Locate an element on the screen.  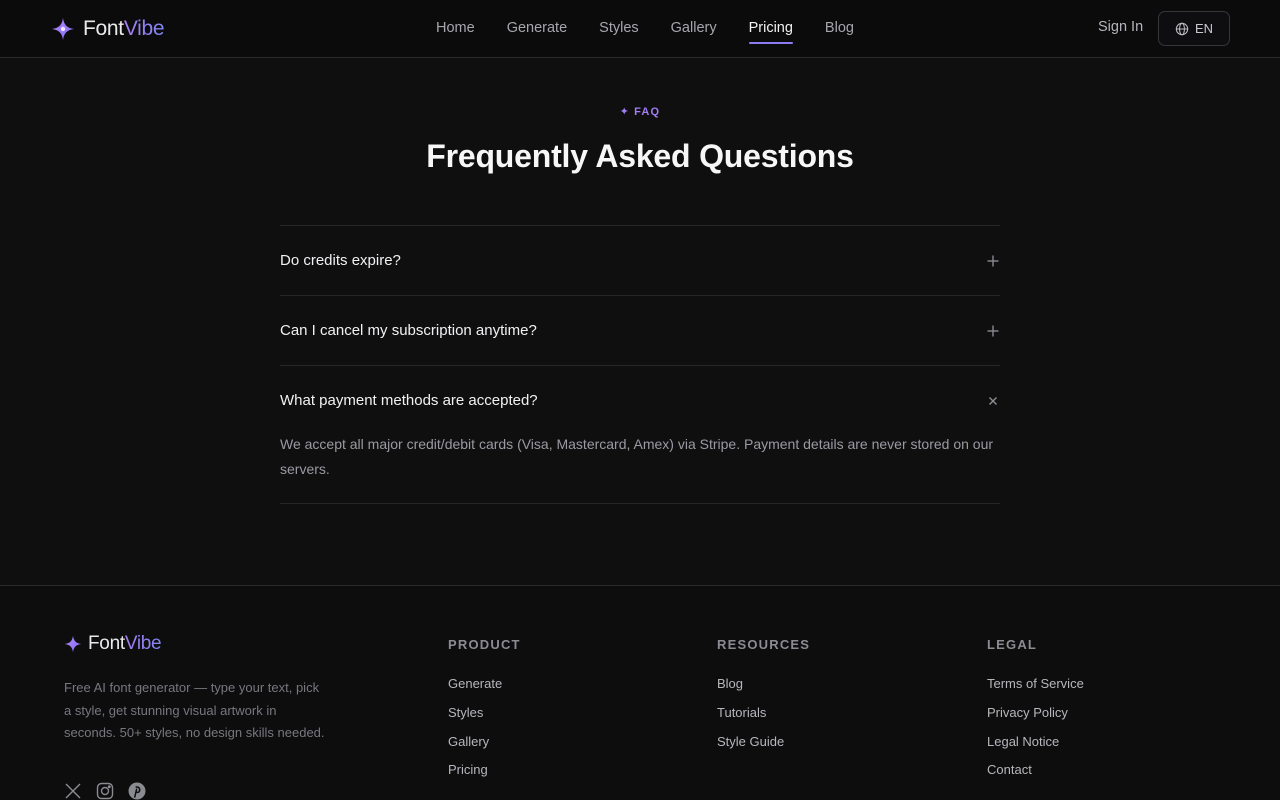
footer-link-blog: Blog is located at coordinates (763, 690).